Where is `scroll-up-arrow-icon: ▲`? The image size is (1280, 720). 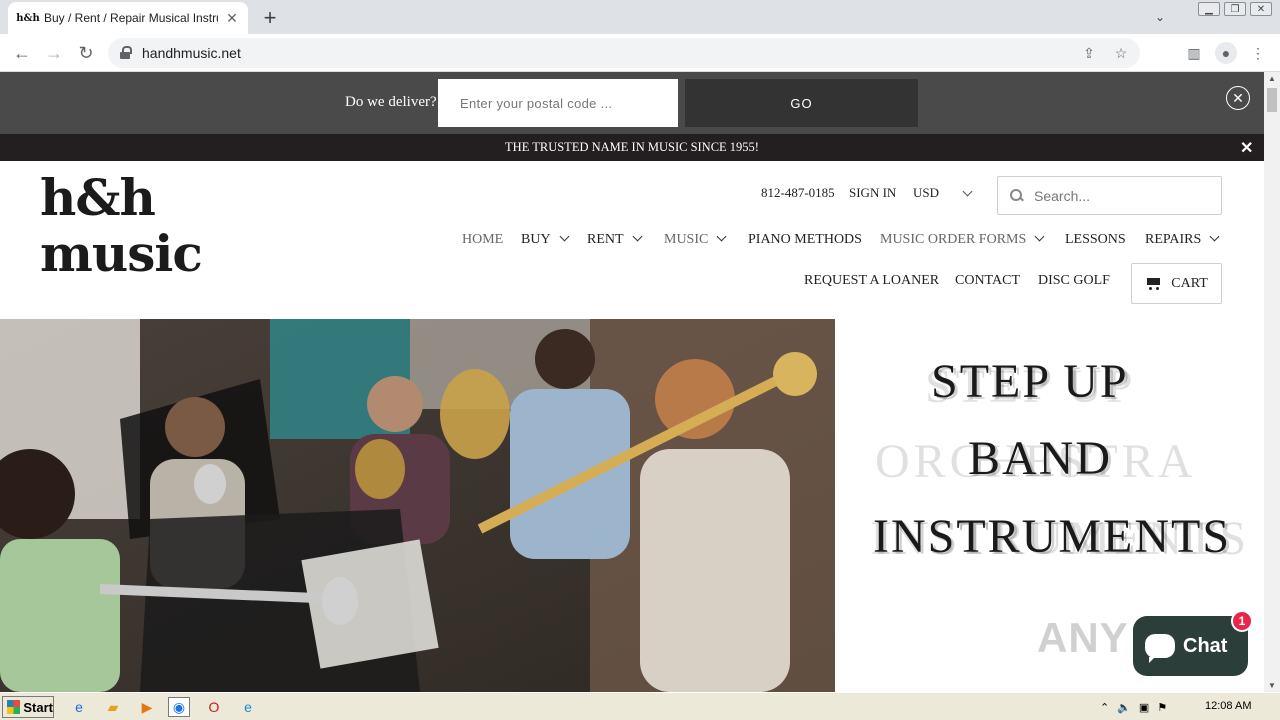 scroll-up-arrow-icon: ▲ is located at coordinates (1272, 78).